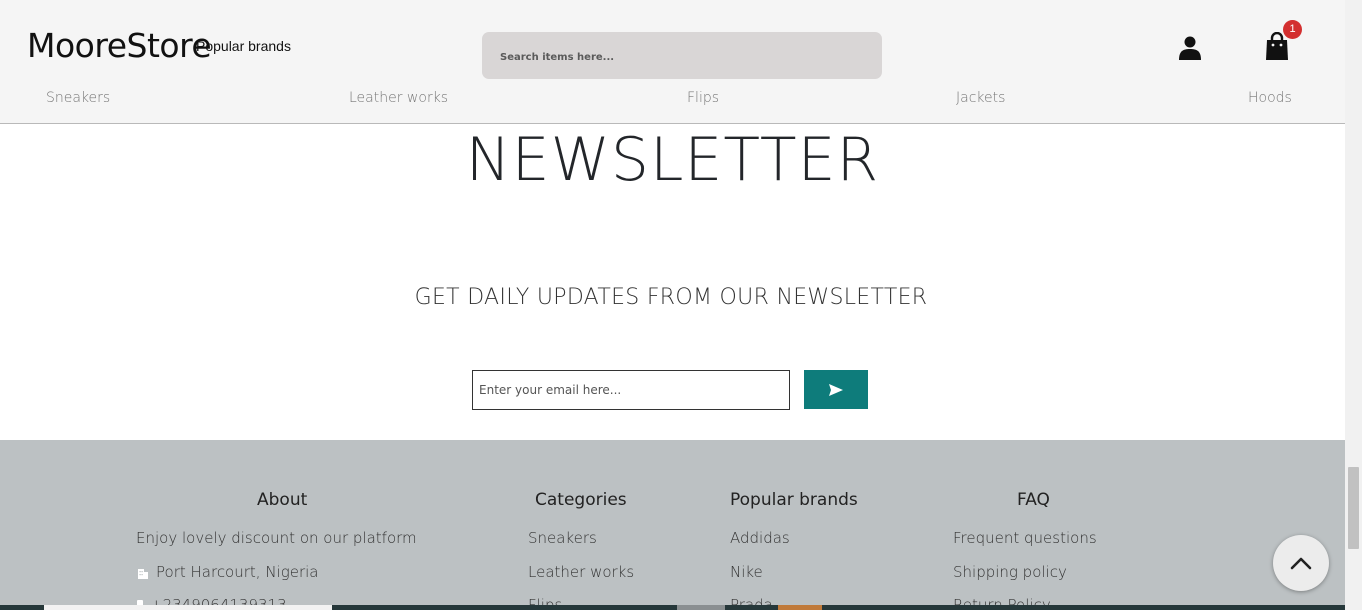 The width and height of the screenshot is (1362, 610). Describe the element at coordinates (282, 500) in the screenshot. I see `footer-about-heading: About` at that location.